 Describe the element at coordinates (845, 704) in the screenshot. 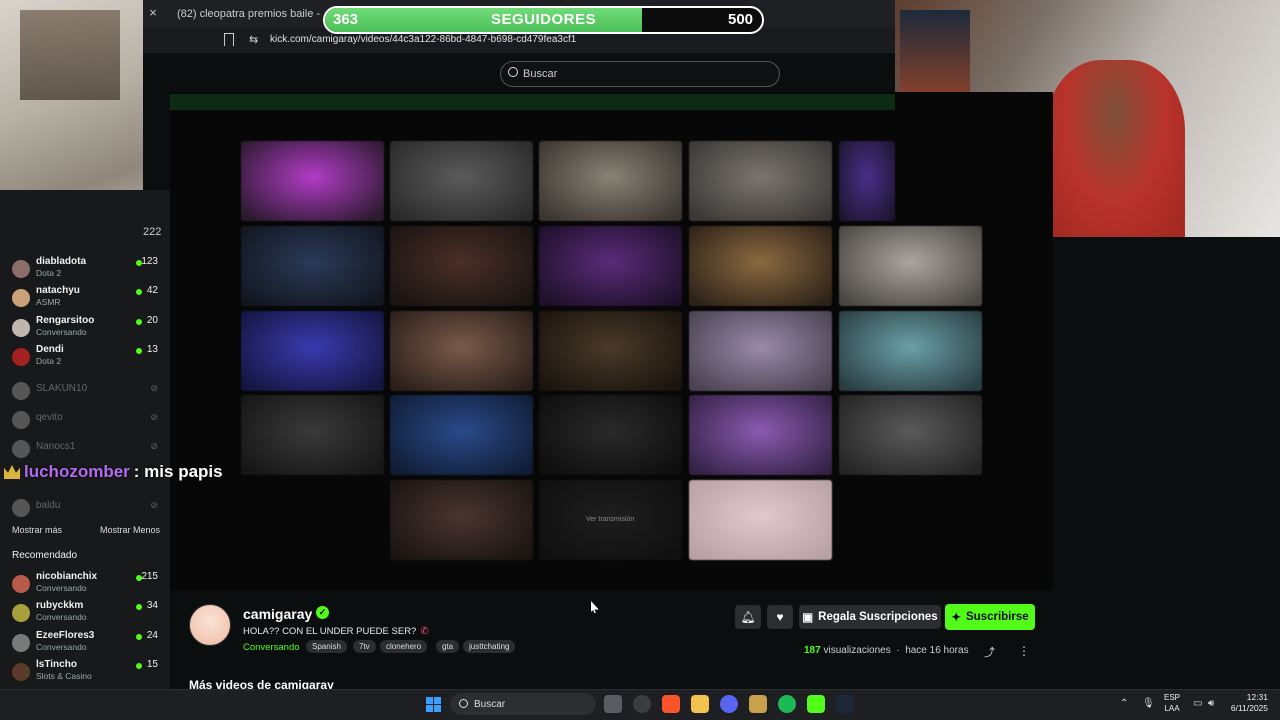

I see `steam-icon` at that location.